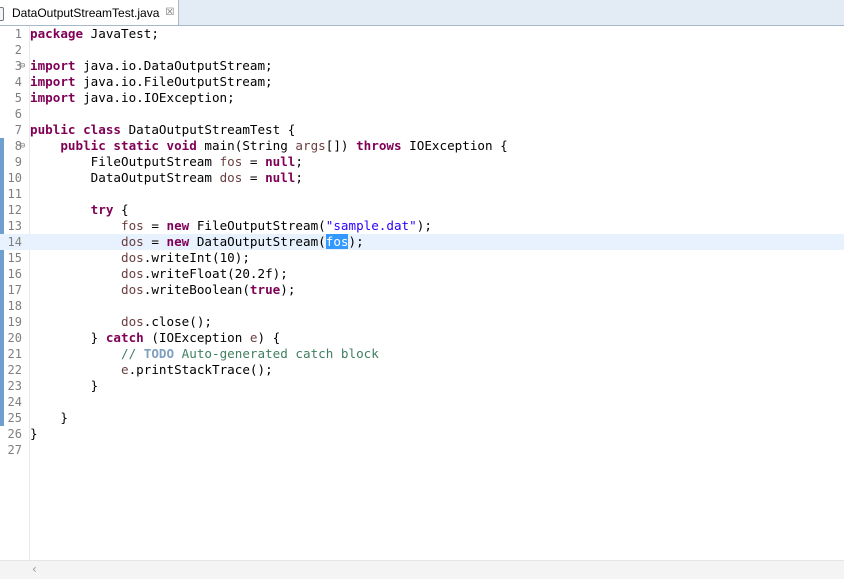  What do you see at coordinates (422, 434) in the screenshot?
I see `code-line: 26}` at bounding box center [422, 434].